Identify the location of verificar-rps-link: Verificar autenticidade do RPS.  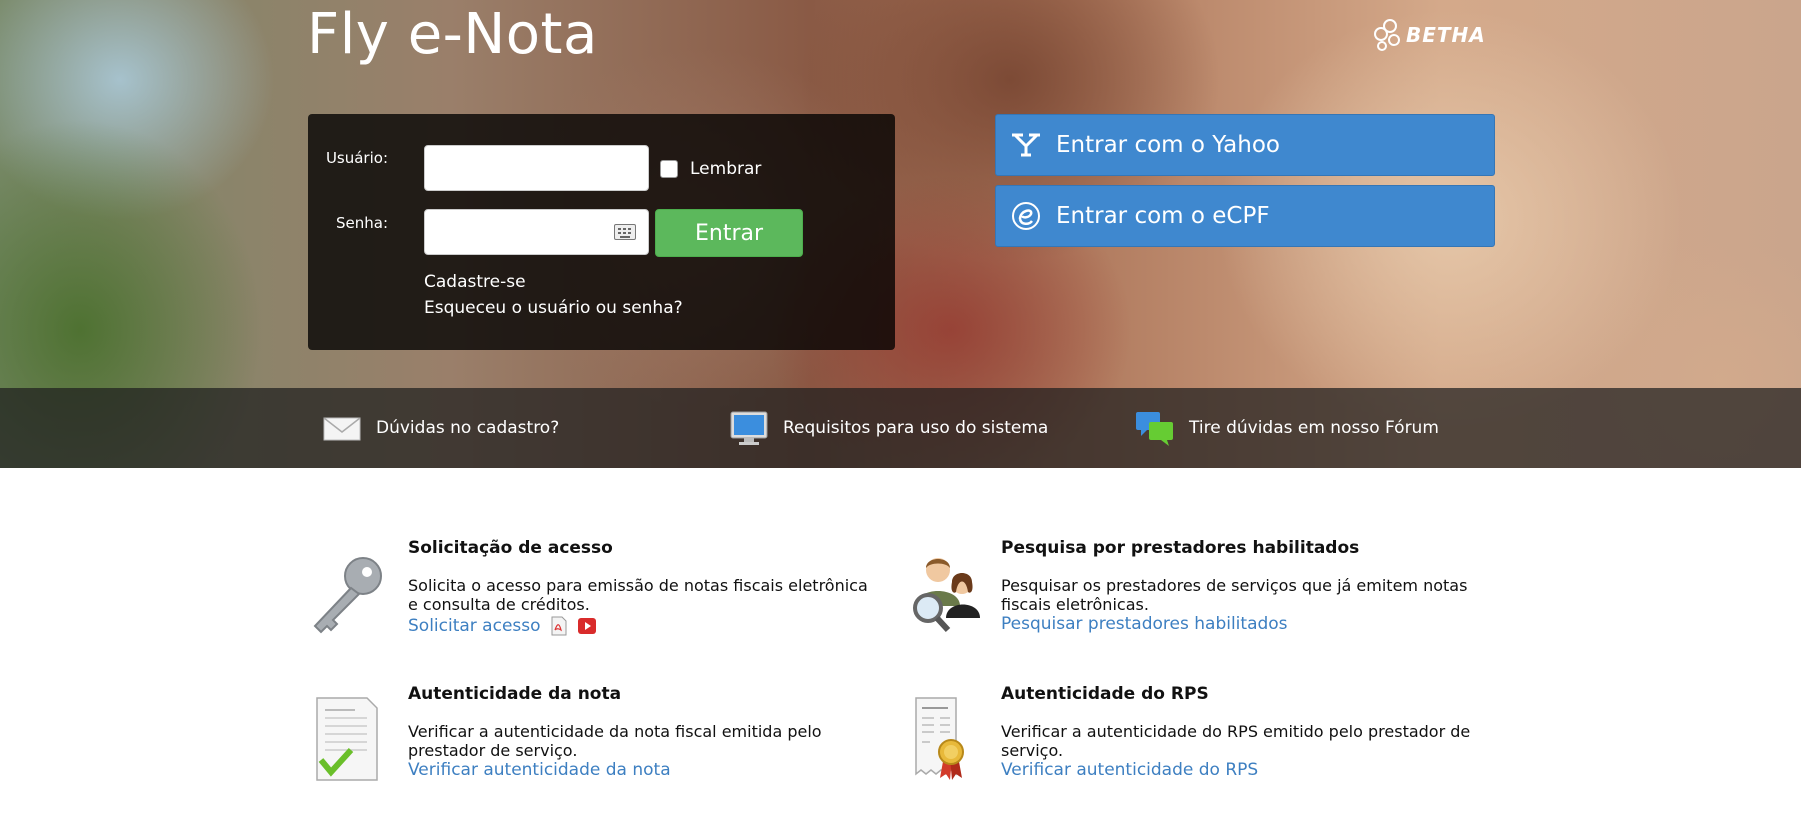
(1129, 770).